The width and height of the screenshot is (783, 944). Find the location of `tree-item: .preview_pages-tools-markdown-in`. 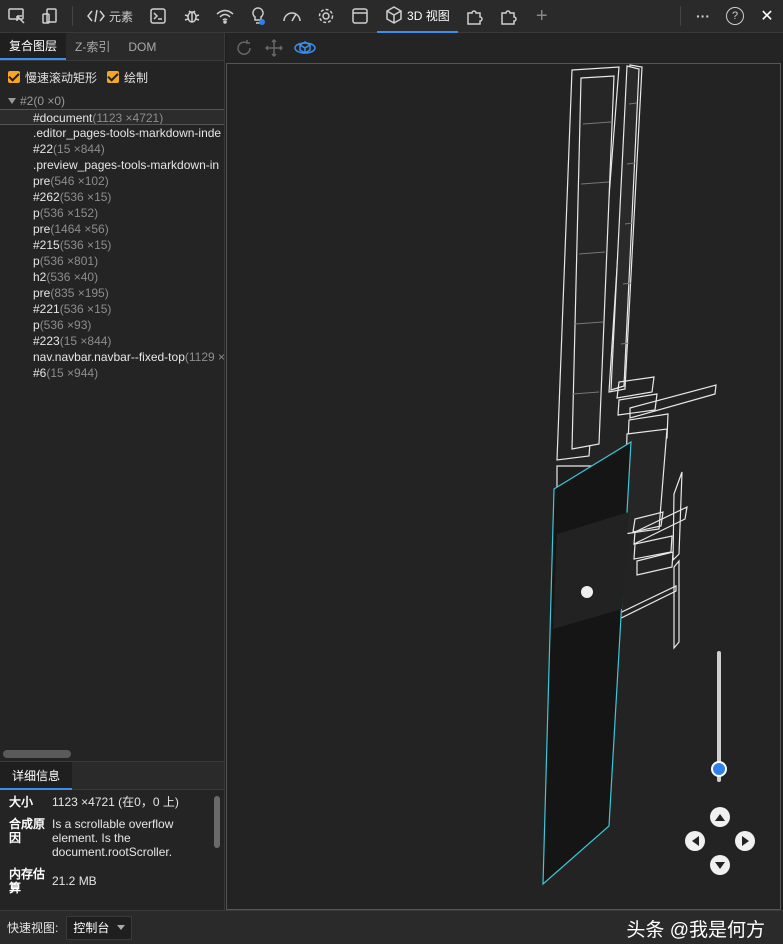

tree-item: .preview_pages-tools-markdown-in is located at coordinates (112, 165).